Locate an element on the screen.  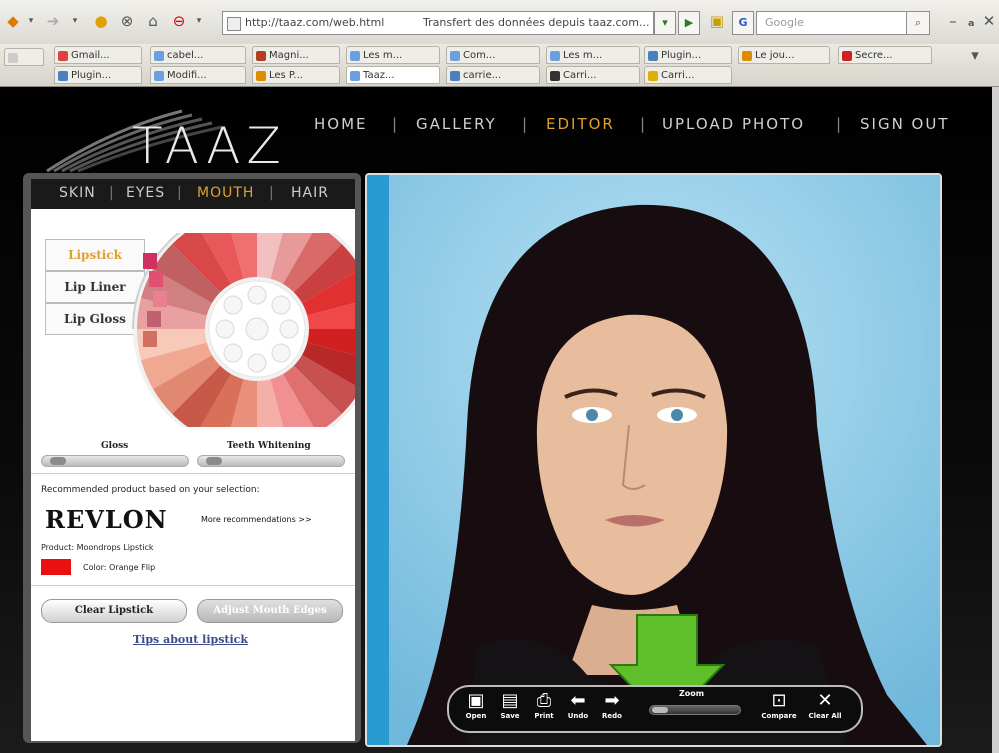
back-dropdown-icon: ▾ is located at coordinates (31, 21).